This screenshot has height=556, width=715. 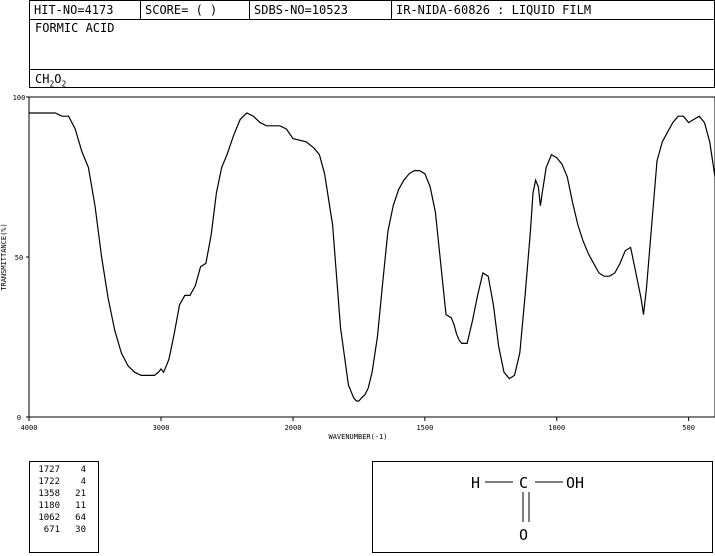 What do you see at coordinates (357, 437) in the screenshot?
I see `x-axis-label: WAVENUMBER(-1)` at bounding box center [357, 437].